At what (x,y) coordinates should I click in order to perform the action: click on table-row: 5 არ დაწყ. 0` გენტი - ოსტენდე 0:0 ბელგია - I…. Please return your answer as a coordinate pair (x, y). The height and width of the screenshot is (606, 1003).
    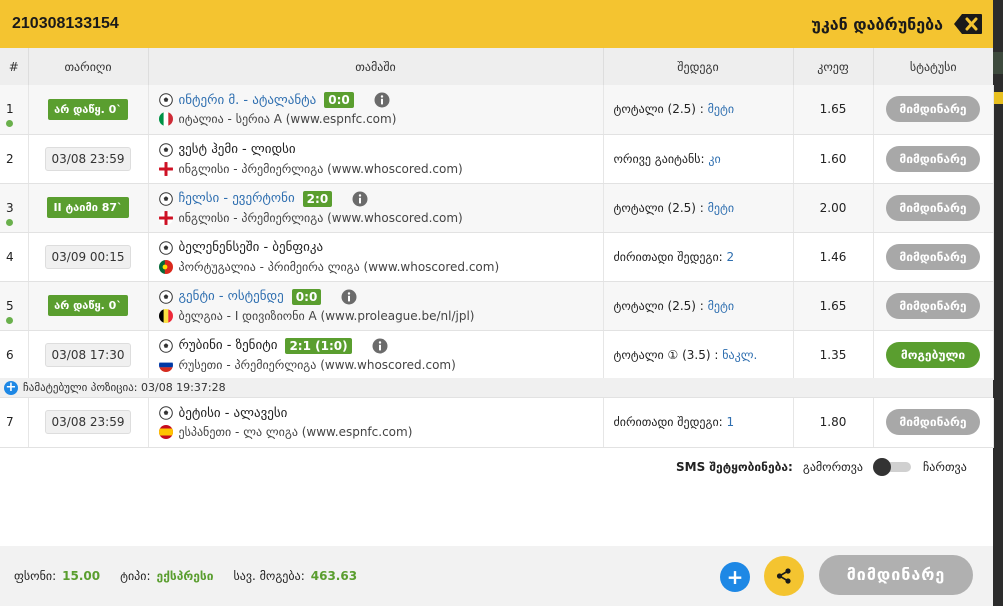
    Looking at the image, I should click on (497, 306).